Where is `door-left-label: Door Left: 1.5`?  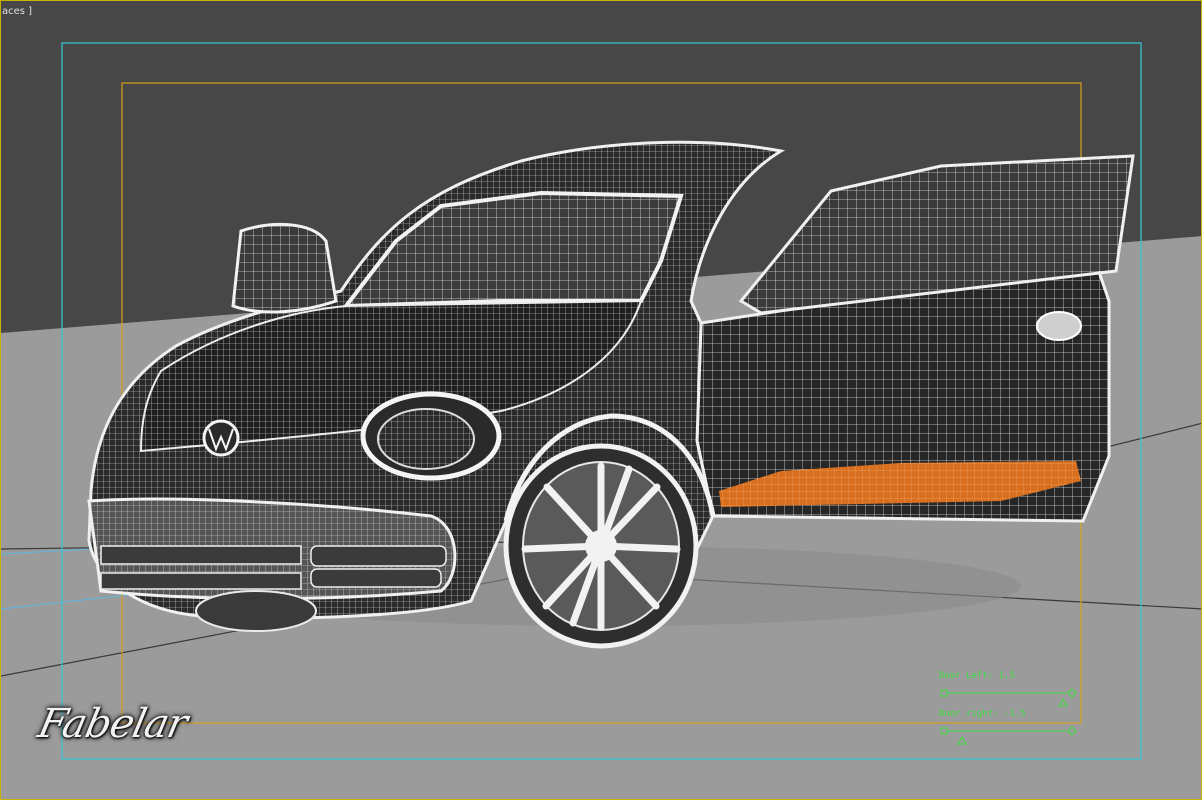 door-left-label: Door Left: 1.5 is located at coordinates (977, 676).